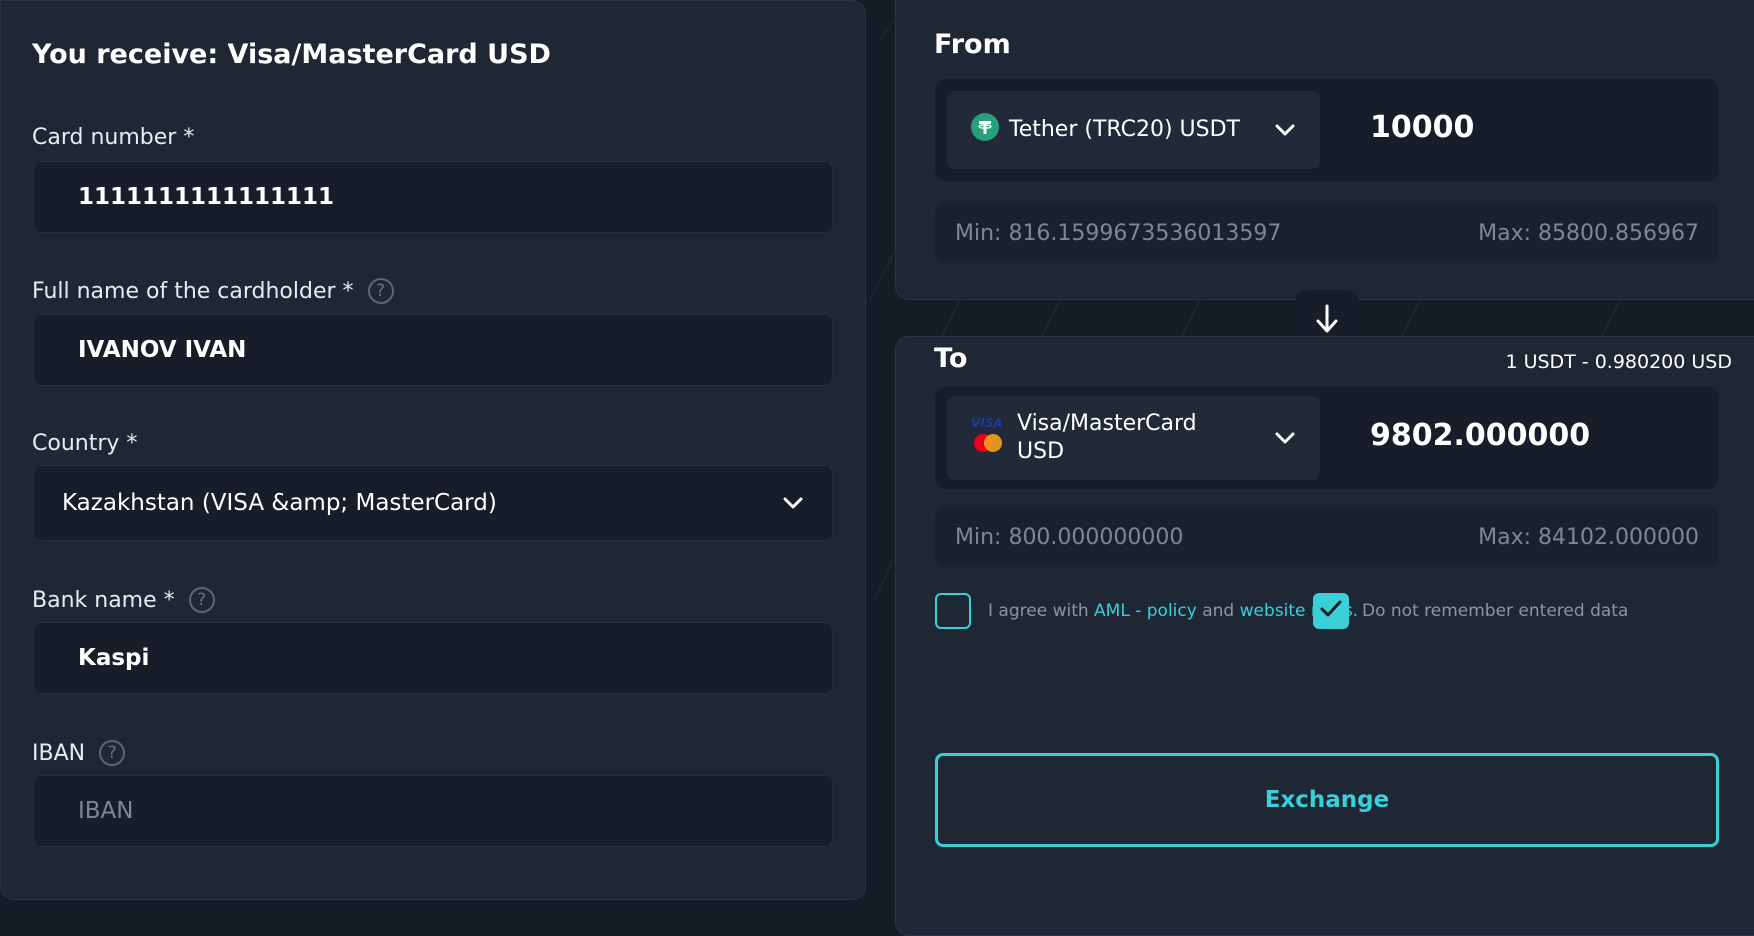  What do you see at coordinates (1327, 800) in the screenshot?
I see `exchange-button: Exchange` at bounding box center [1327, 800].